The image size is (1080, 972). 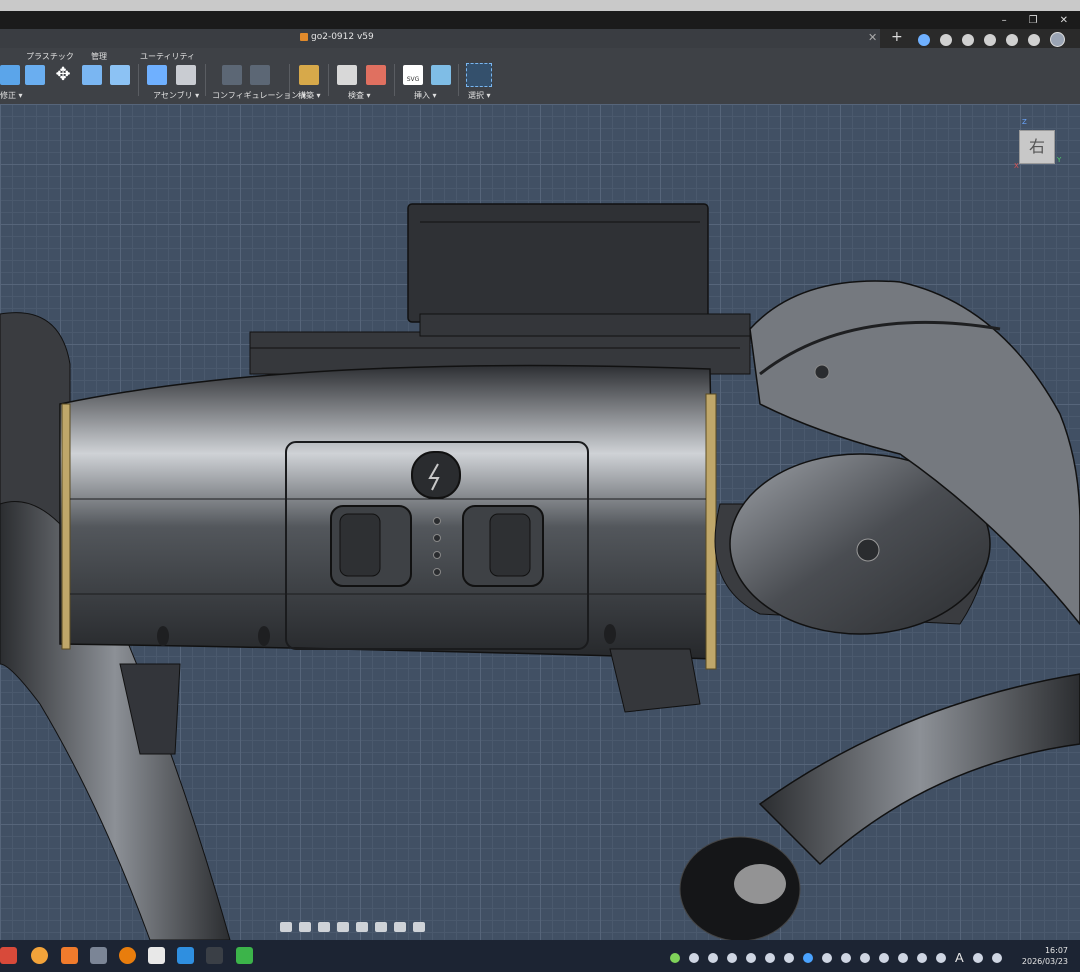 What do you see at coordinates (1044, 961) in the screenshot?
I see `clock-date: 2026/03/23` at bounding box center [1044, 961].